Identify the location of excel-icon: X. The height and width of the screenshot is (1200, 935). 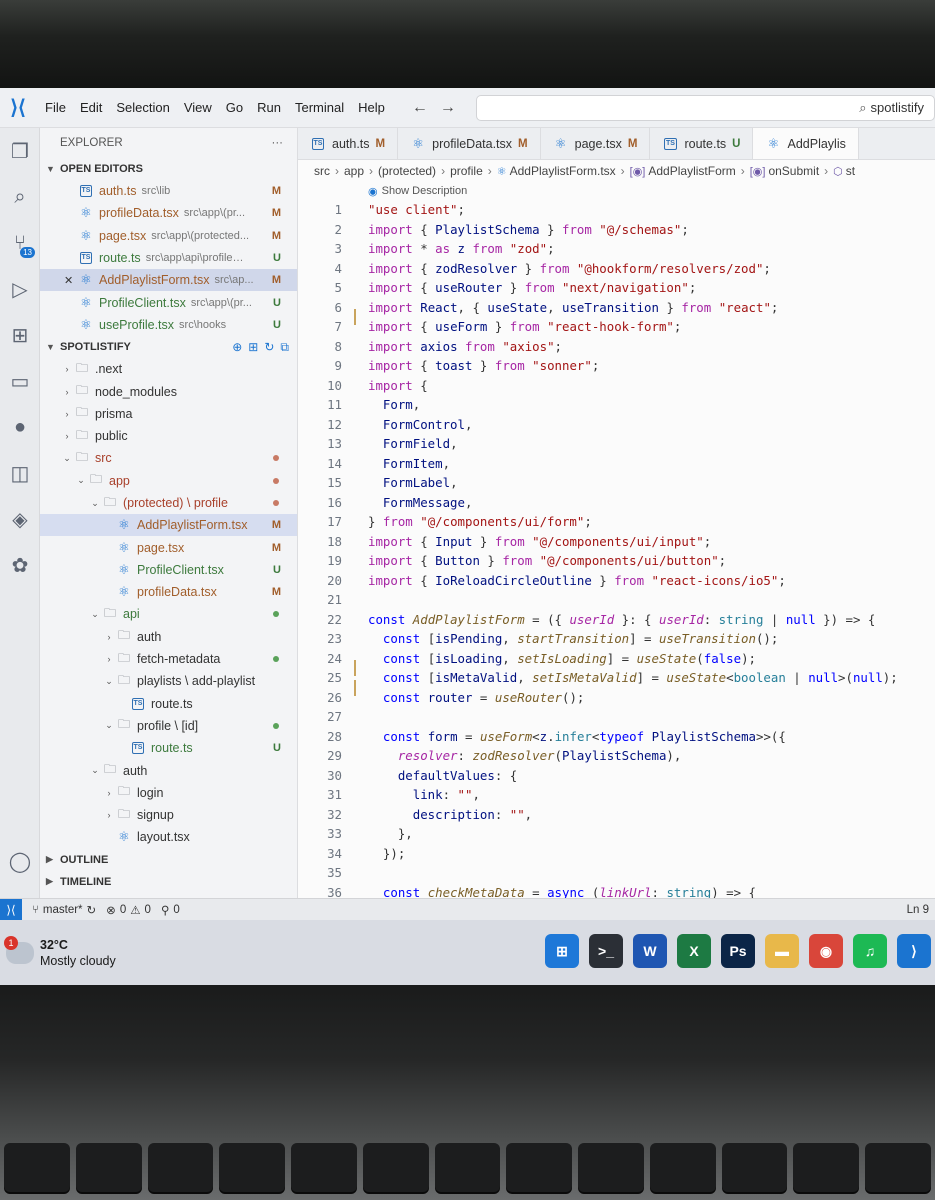
(694, 951).